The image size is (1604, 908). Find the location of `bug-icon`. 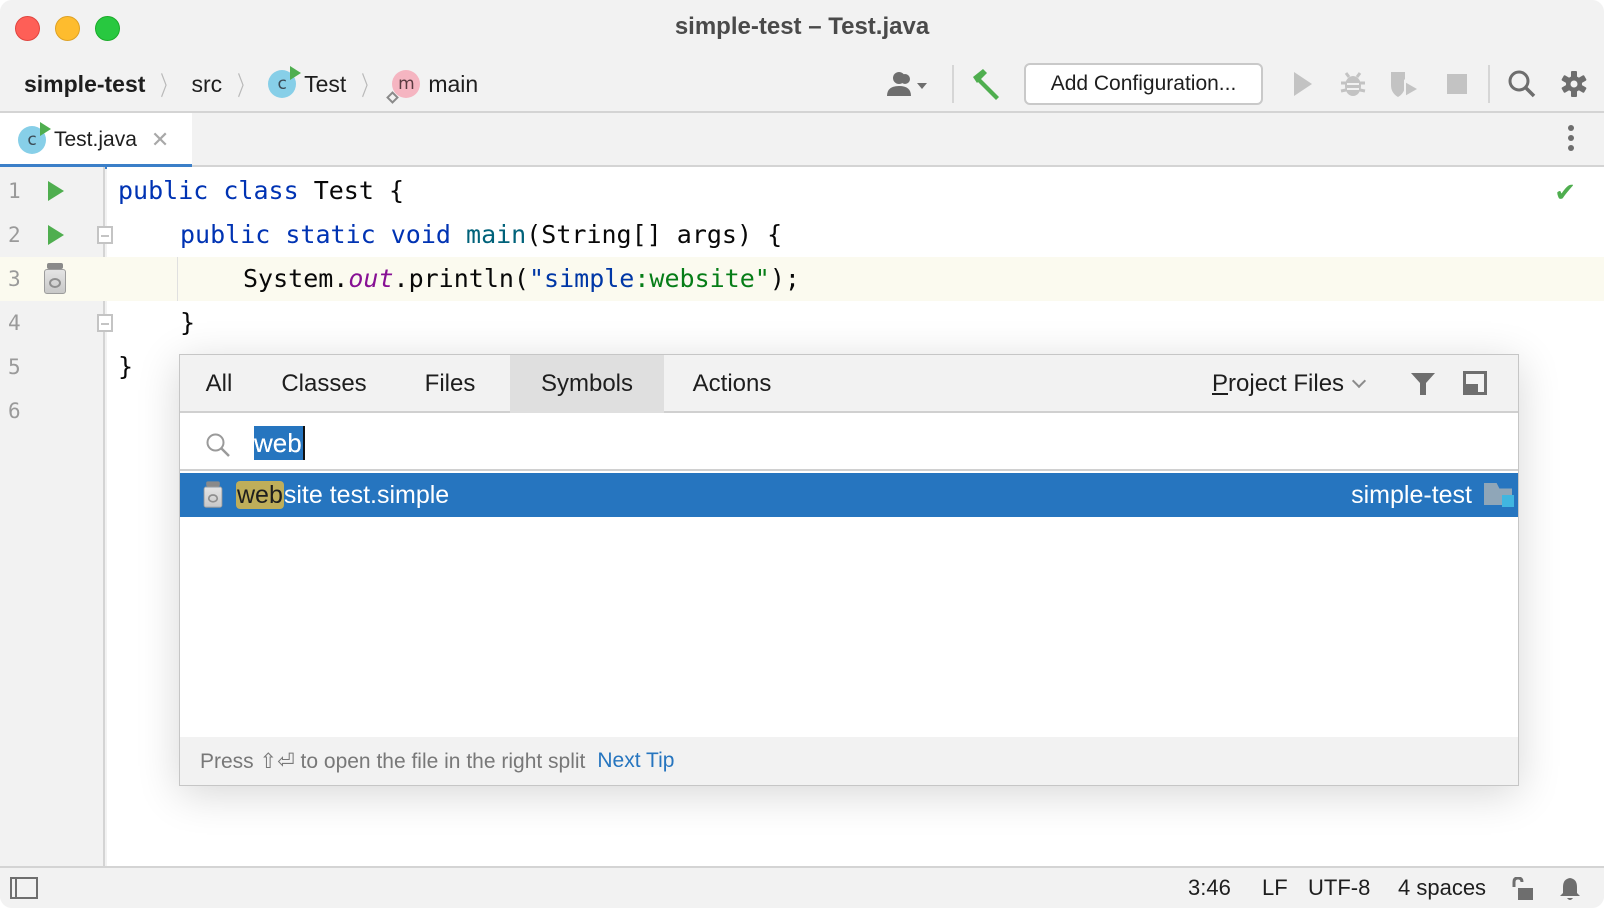

bug-icon is located at coordinates (1353, 84).